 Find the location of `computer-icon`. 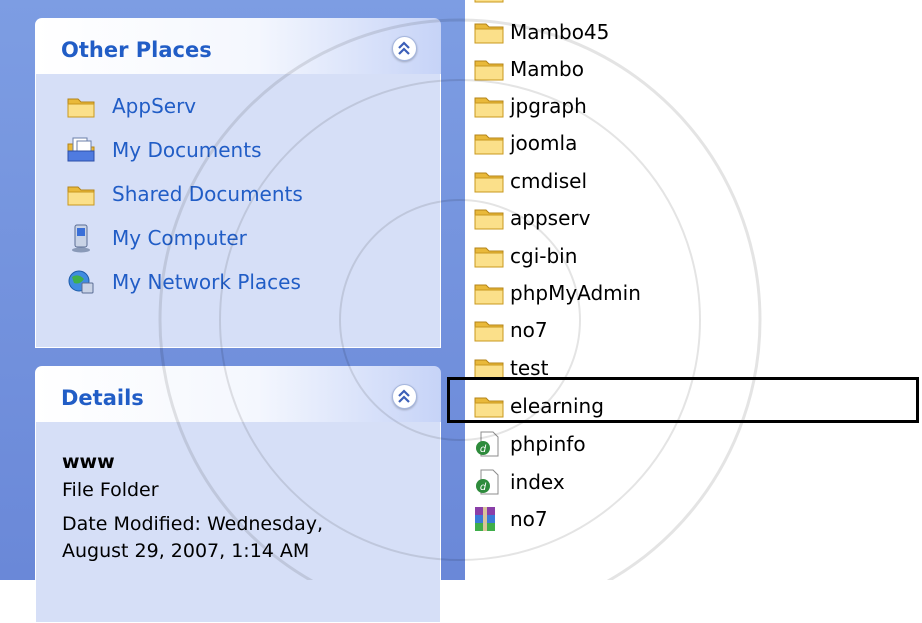

computer-icon is located at coordinates (81, 238).